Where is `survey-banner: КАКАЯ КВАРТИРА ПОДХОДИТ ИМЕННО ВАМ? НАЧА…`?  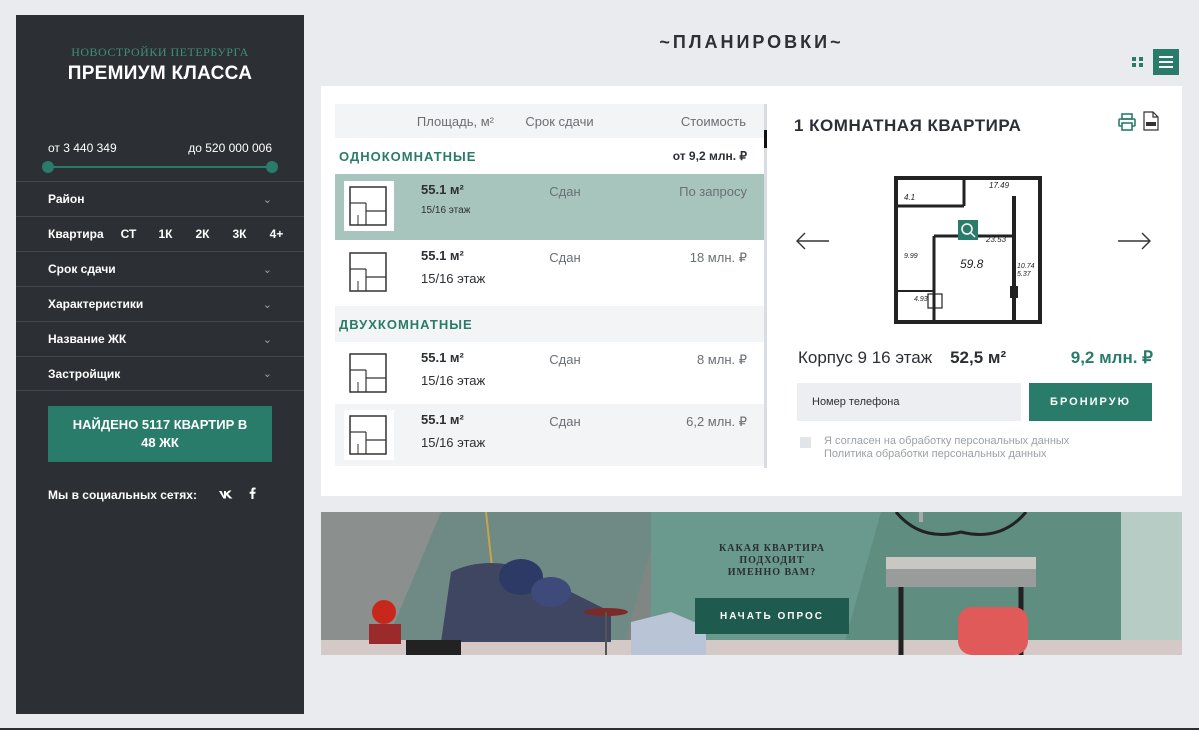
survey-banner: КАКАЯ КВАРТИРА ПОДХОДИТ ИМЕННО ВАМ? НАЧА… is located at coordinates (751, 583).